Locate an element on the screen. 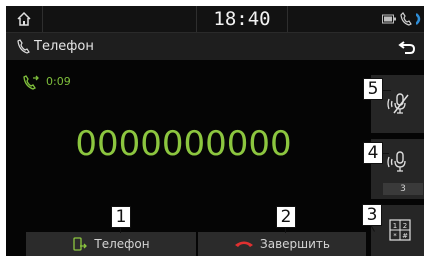 This screenshot has height=262, width=430. callout-5: 5 is located at coordinates (373, 89).